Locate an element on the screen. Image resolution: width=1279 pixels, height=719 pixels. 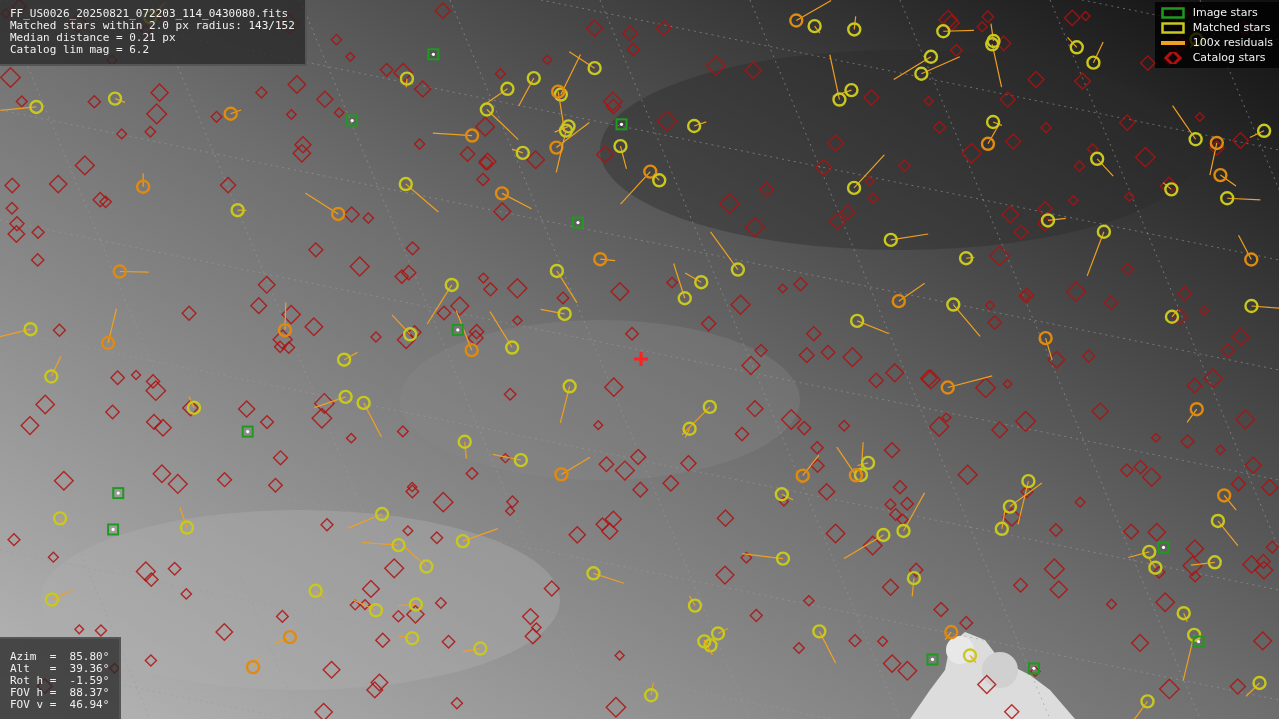
legend-label: Matched stars is located at coordinates (1231, 28).